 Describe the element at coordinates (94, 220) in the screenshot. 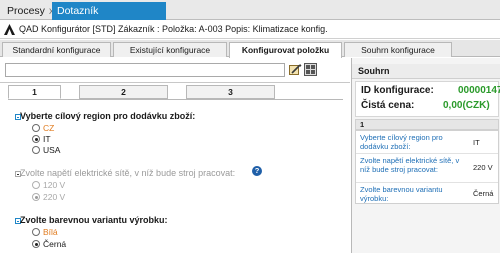

I see `question-color: Zvolte barevnou variantu výrobku:` at that location.